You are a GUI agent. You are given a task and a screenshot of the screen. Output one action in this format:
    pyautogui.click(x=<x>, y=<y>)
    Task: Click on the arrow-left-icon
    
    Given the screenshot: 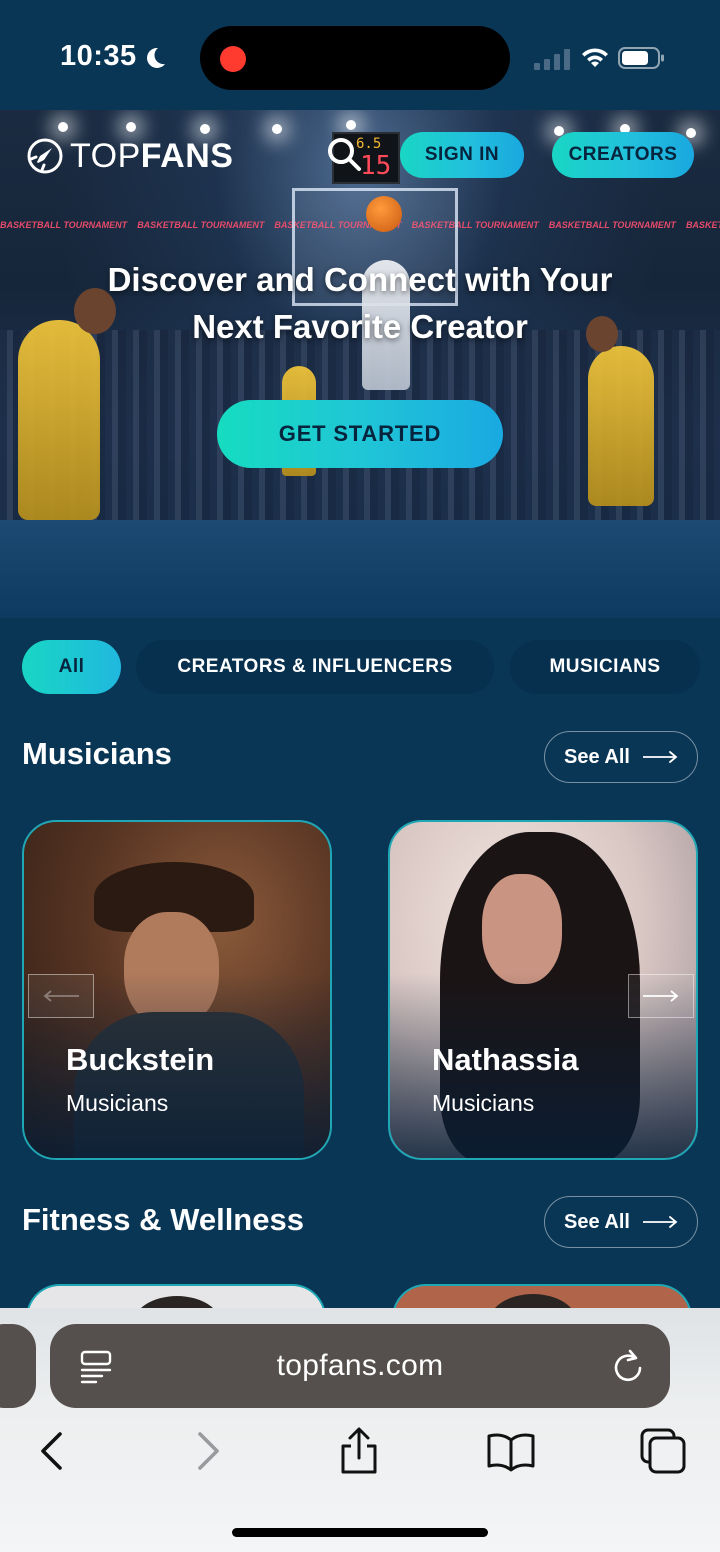 What is the action you would take?
    pyautogui.click(x=61, y=996)
    